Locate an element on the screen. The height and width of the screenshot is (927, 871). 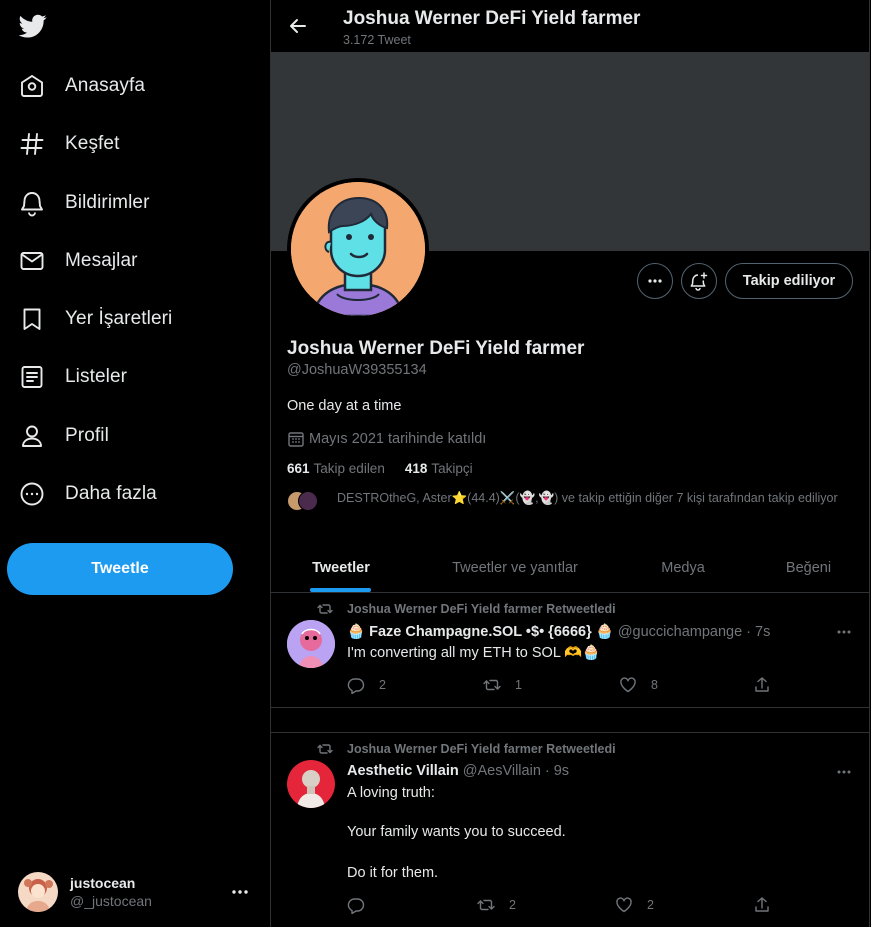
bookmark-icon is located at coordinates (32, 319).